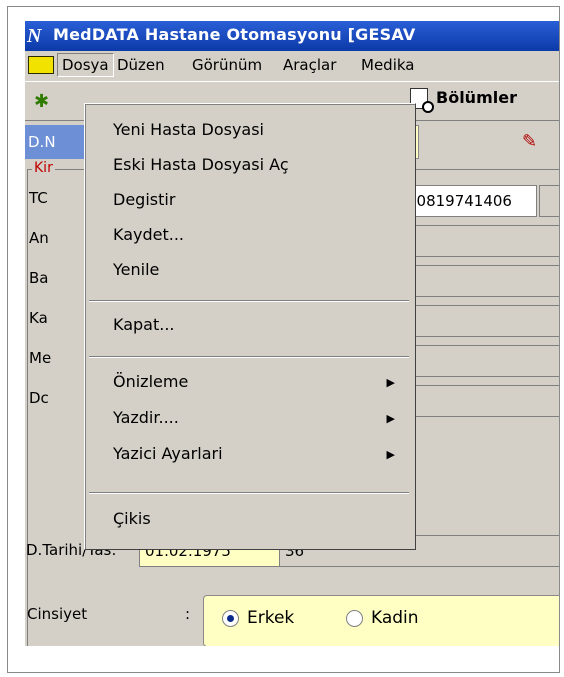  I want to click on menu-gorunum: Görünüm, so click(227, 65).